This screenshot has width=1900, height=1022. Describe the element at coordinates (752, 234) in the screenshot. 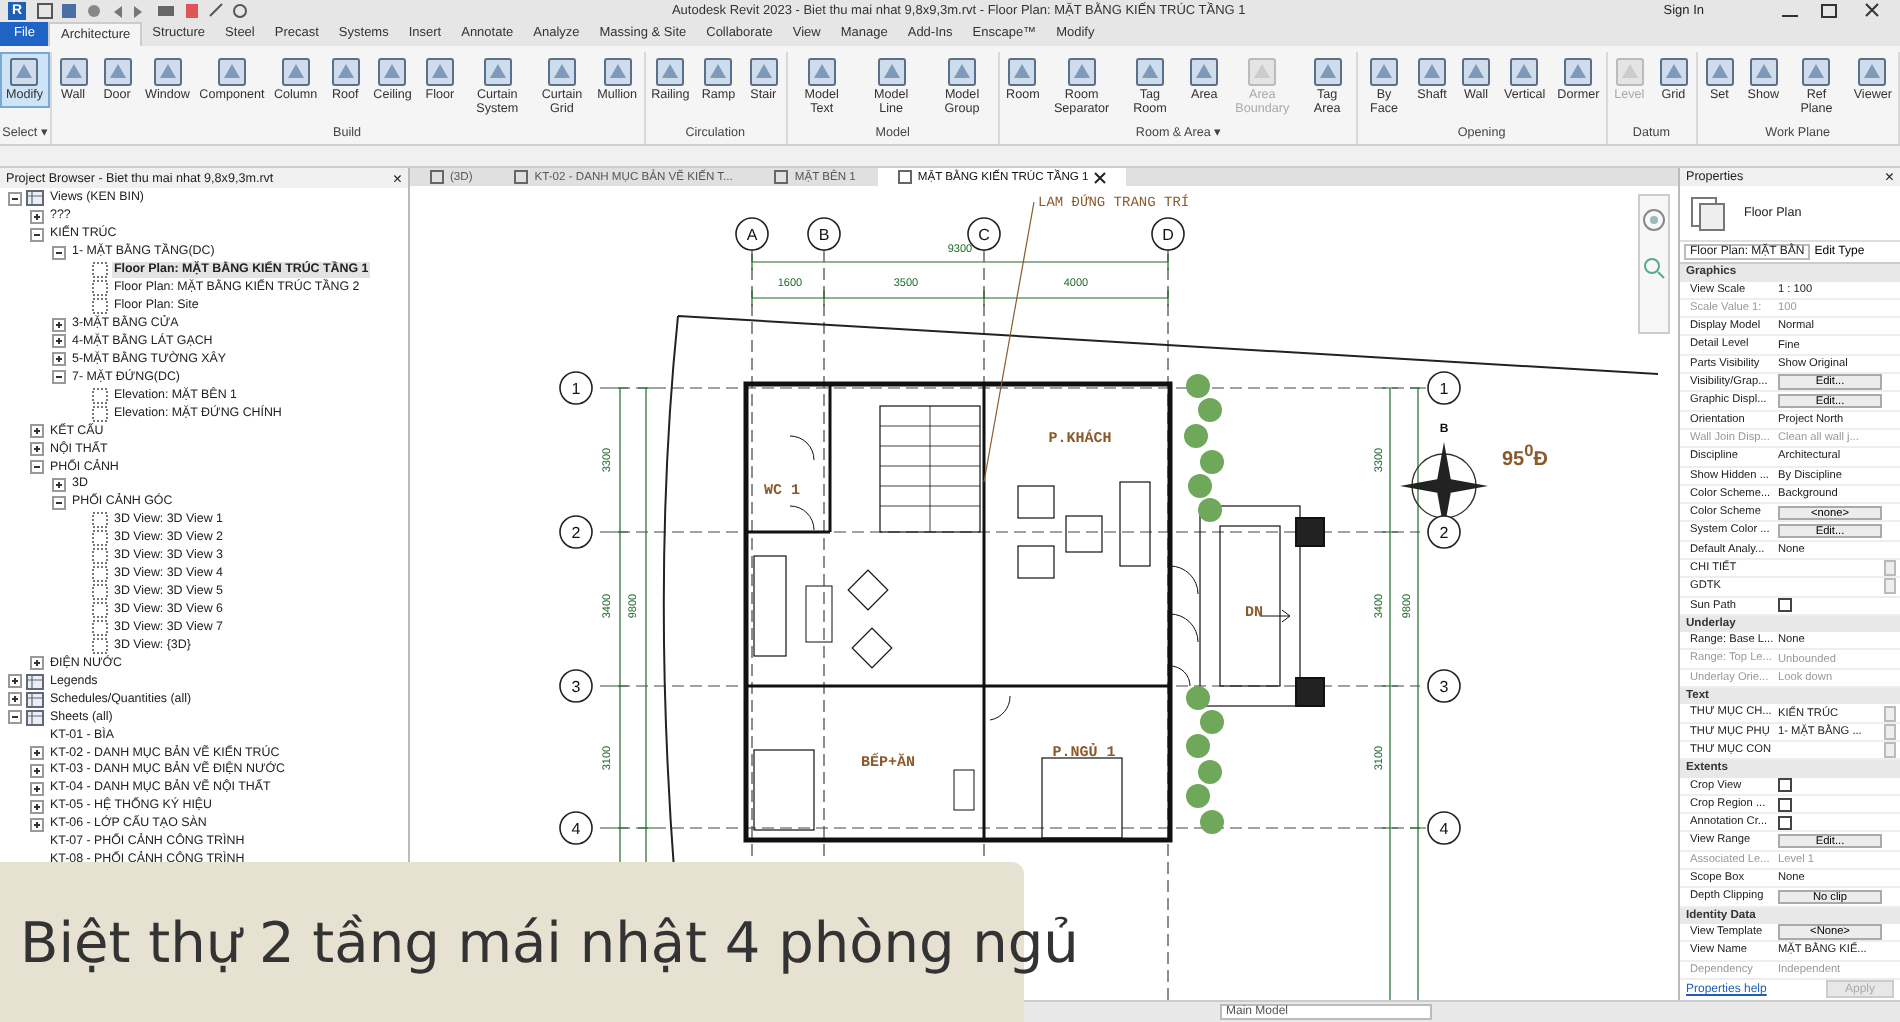

I see `grid-bubble: A` at that location.